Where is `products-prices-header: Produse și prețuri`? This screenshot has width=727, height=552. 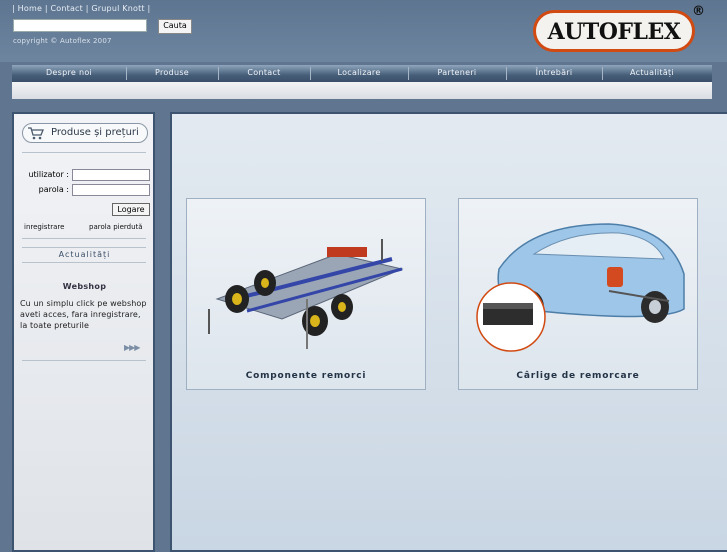
products-prices-header: Produse și prețuri is located at coordinates (85, 133).